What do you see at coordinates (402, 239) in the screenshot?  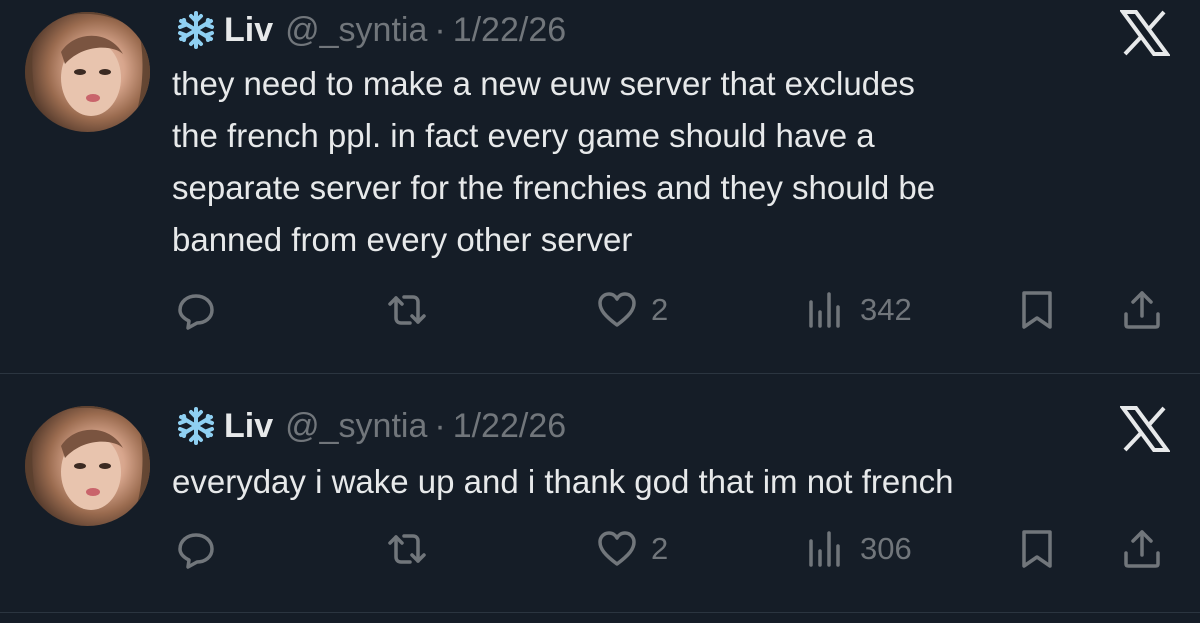 I see `tweet-text-line: banned from every other server` at bounding box center [402, 239].